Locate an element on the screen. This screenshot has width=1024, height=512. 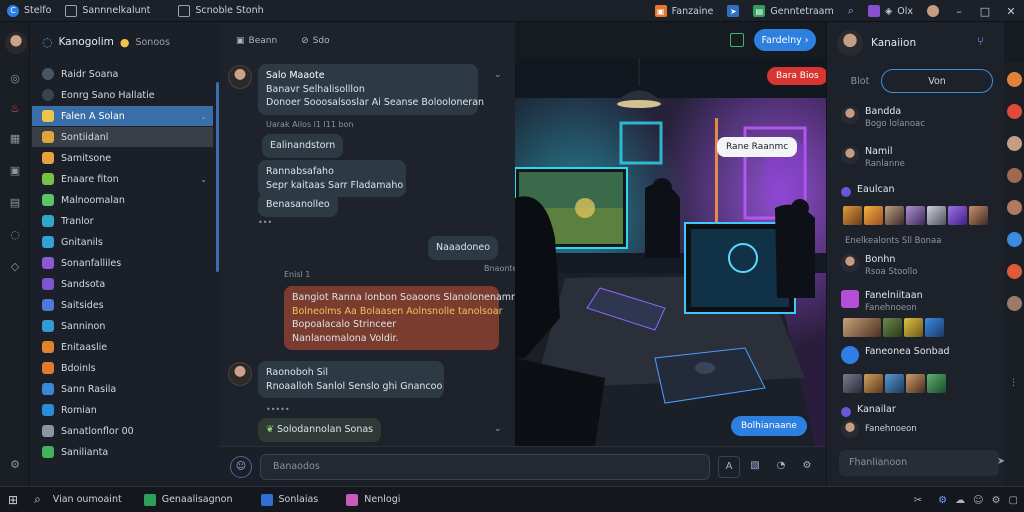
send-message-button: ⚙ is located at coordinates (807, 467).